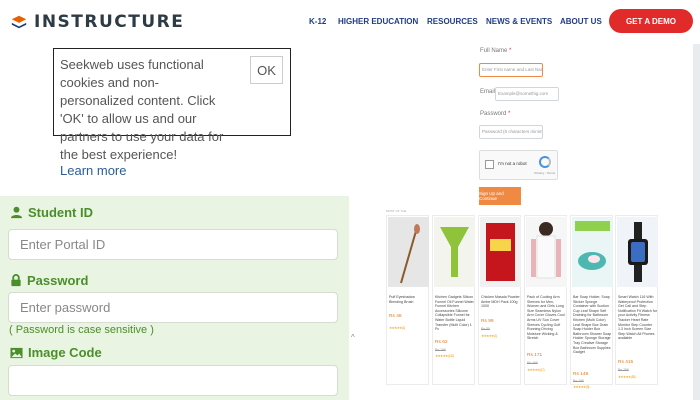 This screenshot has height=400, width=700. Describe the element at coordinates (402, 299) in the screenshot. I see `product-title: Puff Eyeshadow Blending Brush` at that location.